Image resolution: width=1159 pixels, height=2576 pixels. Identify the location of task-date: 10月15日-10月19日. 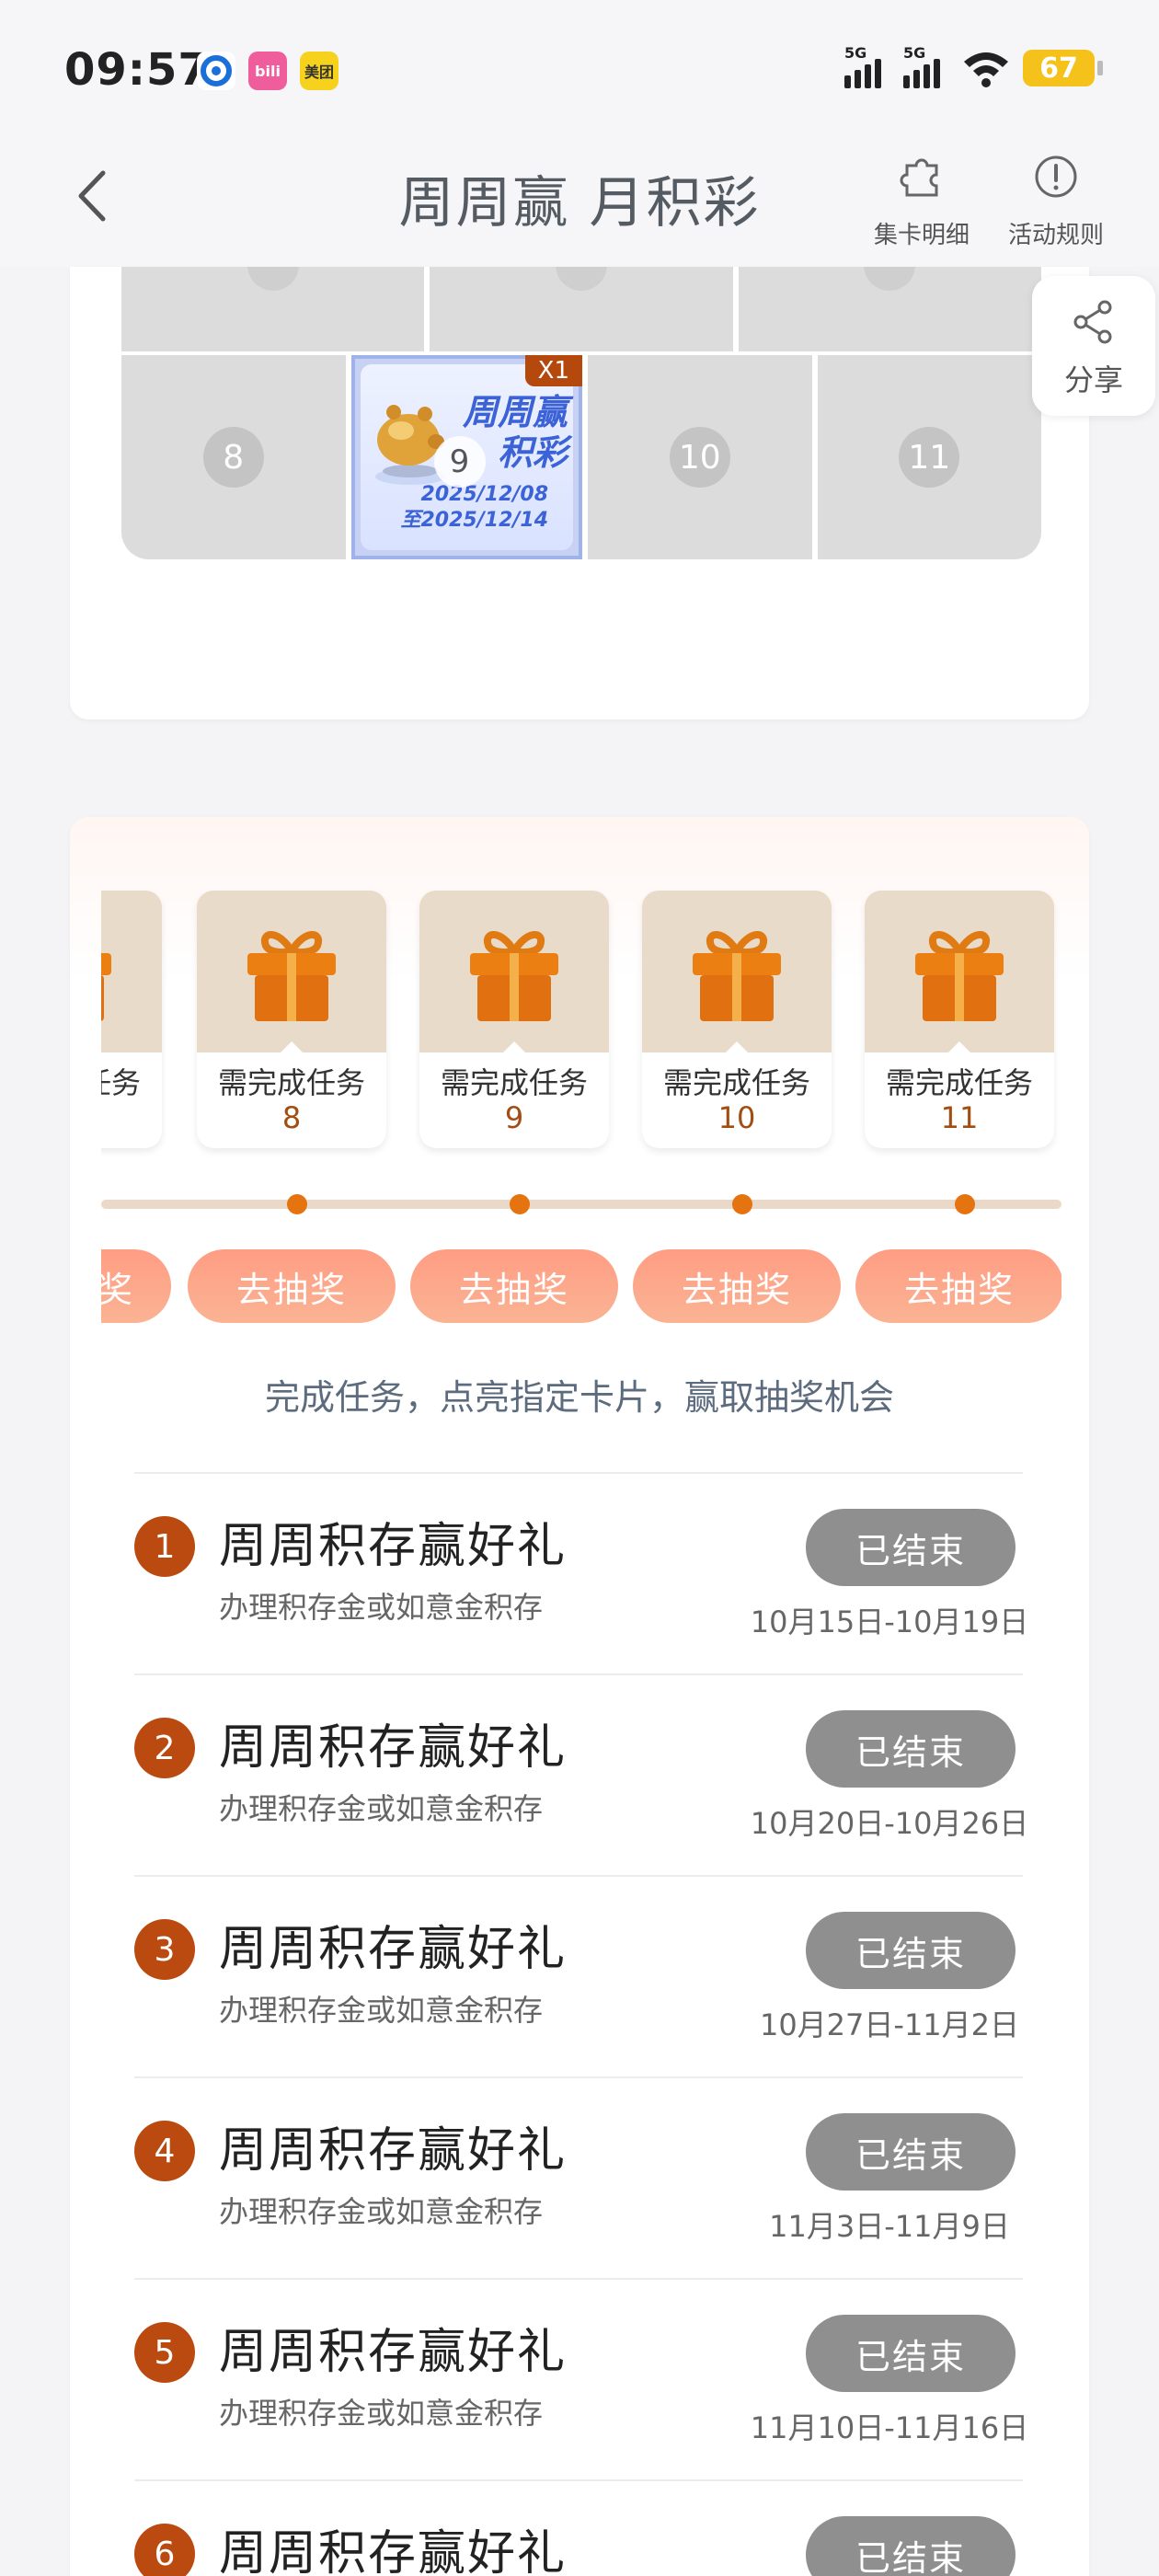
(889, 1621).